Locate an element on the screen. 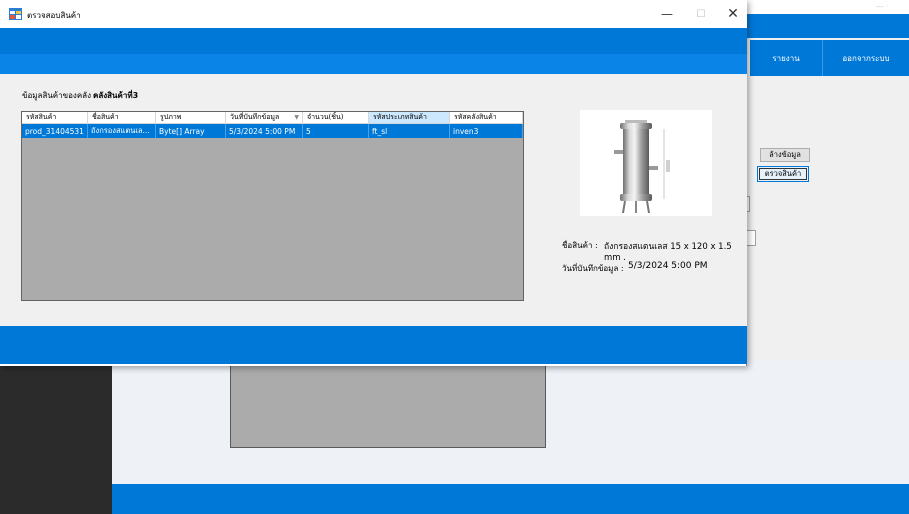  product-image is located at coordinates (646, 163).